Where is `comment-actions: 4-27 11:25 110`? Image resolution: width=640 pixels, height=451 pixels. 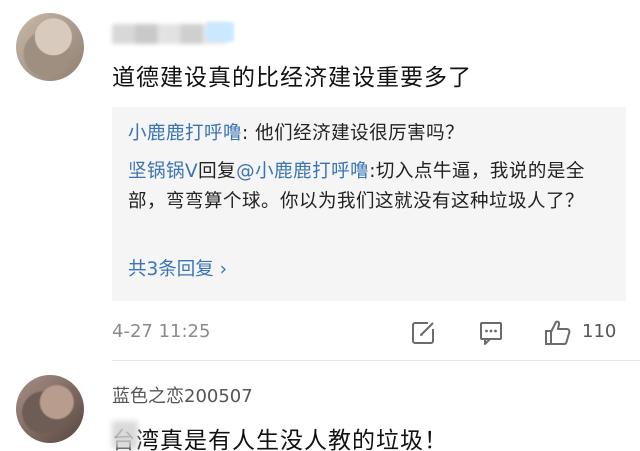
comment-actions: 4-27 11:25 110 is located at coordinates (369, 333).